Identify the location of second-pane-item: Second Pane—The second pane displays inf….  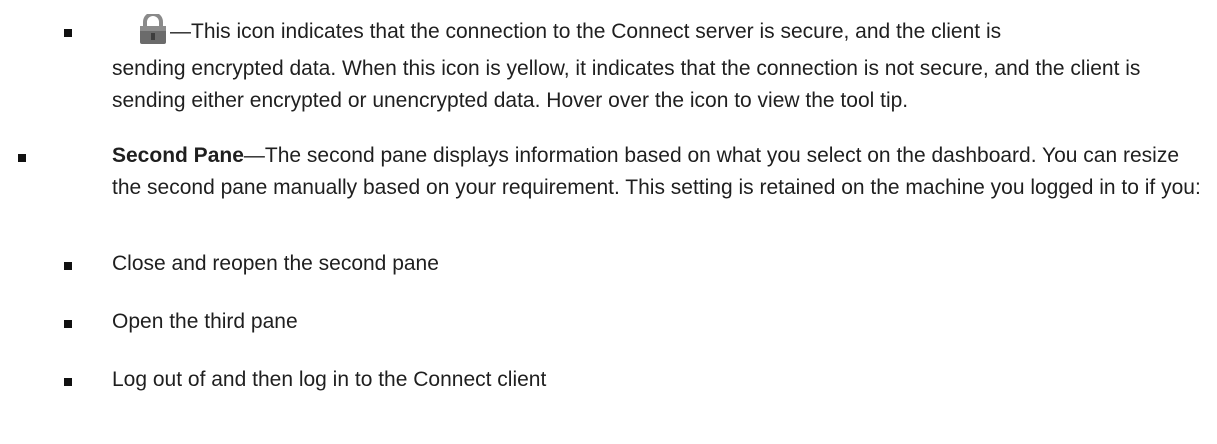
(659, 171).